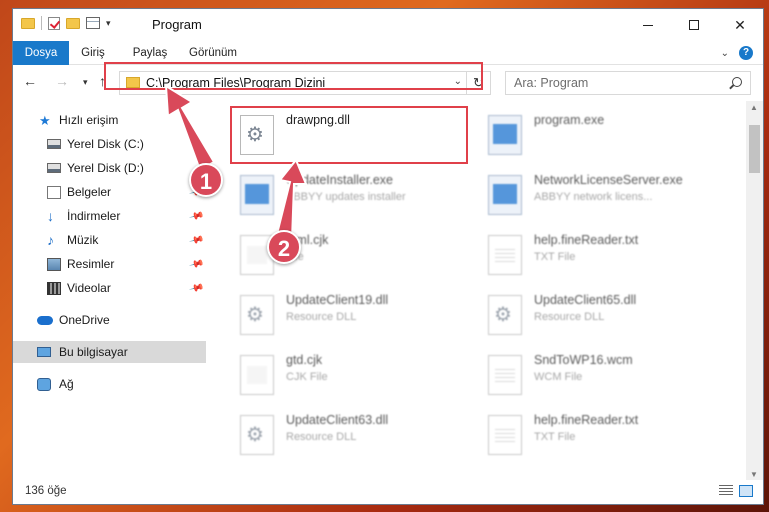 This screenshot has height=512, width=769. I want to click on file-name: UpdateClient19.dll, so click(337, 300).